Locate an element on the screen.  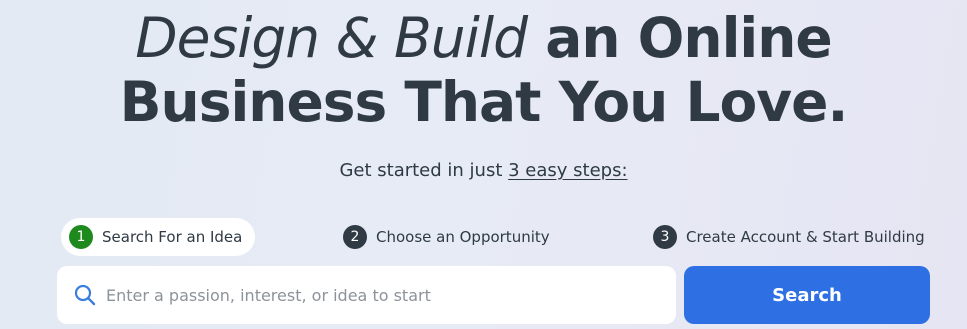
step-2-choose-opportunity: 2 Choose an Opportunity is located at coordinates (446, 237).